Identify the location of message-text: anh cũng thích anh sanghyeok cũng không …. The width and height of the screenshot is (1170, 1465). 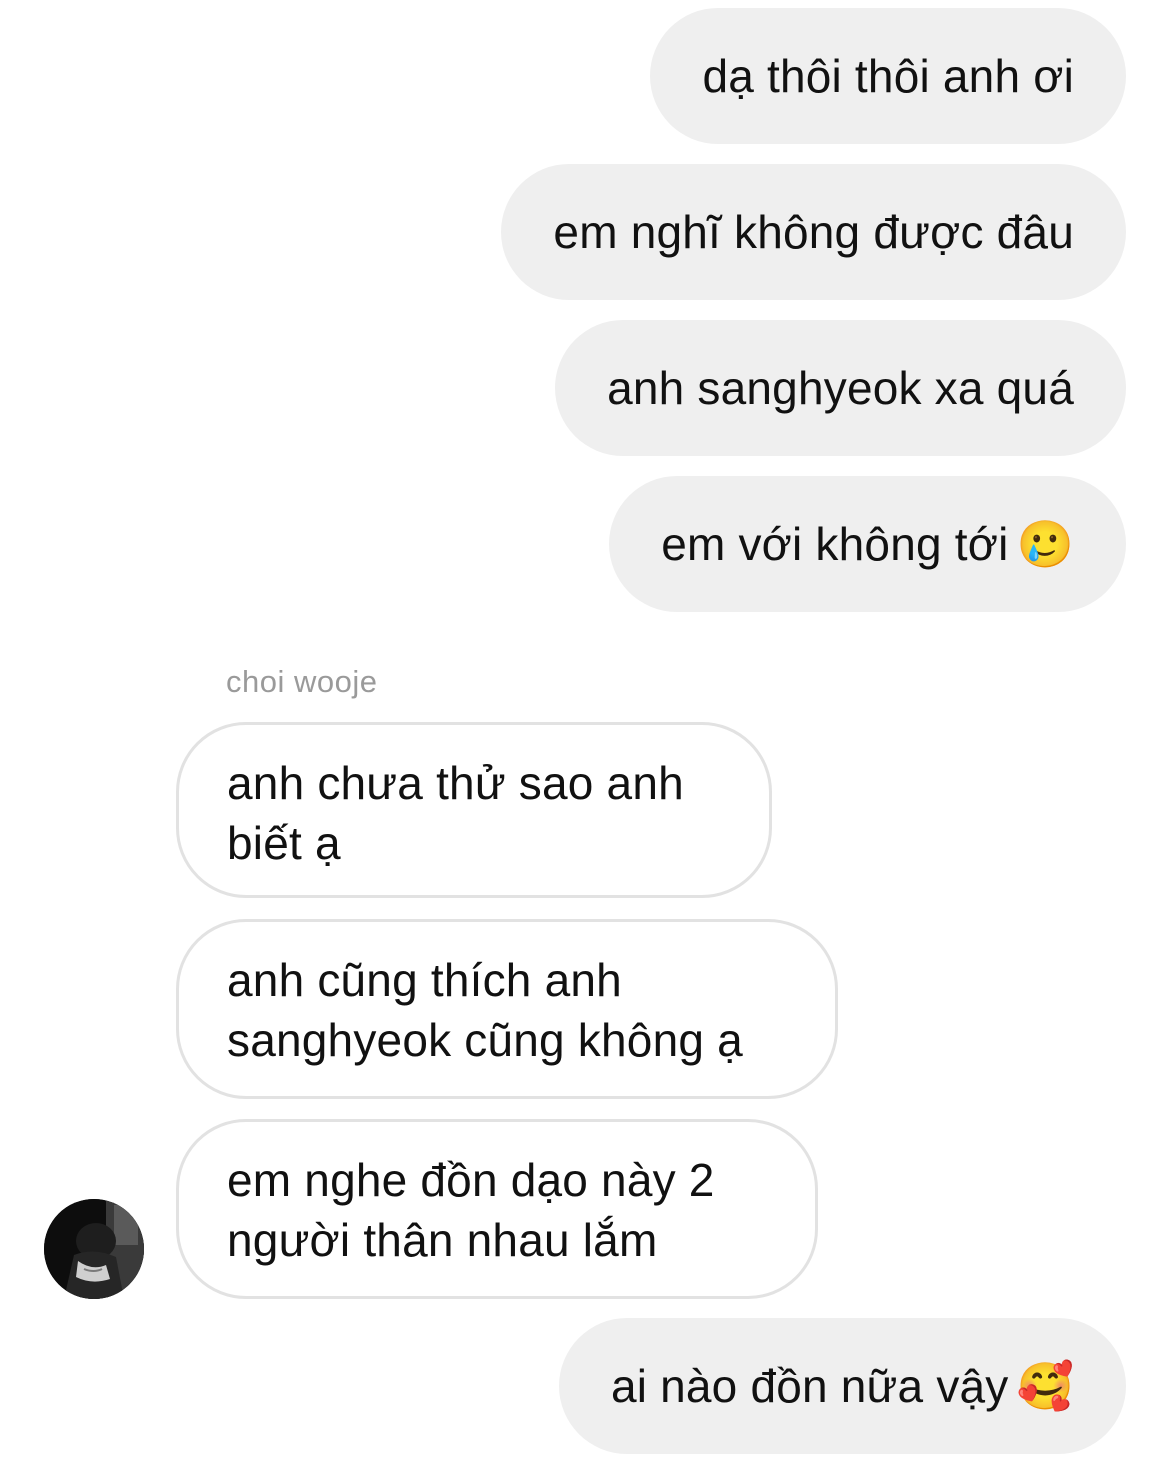
(485, 1010).